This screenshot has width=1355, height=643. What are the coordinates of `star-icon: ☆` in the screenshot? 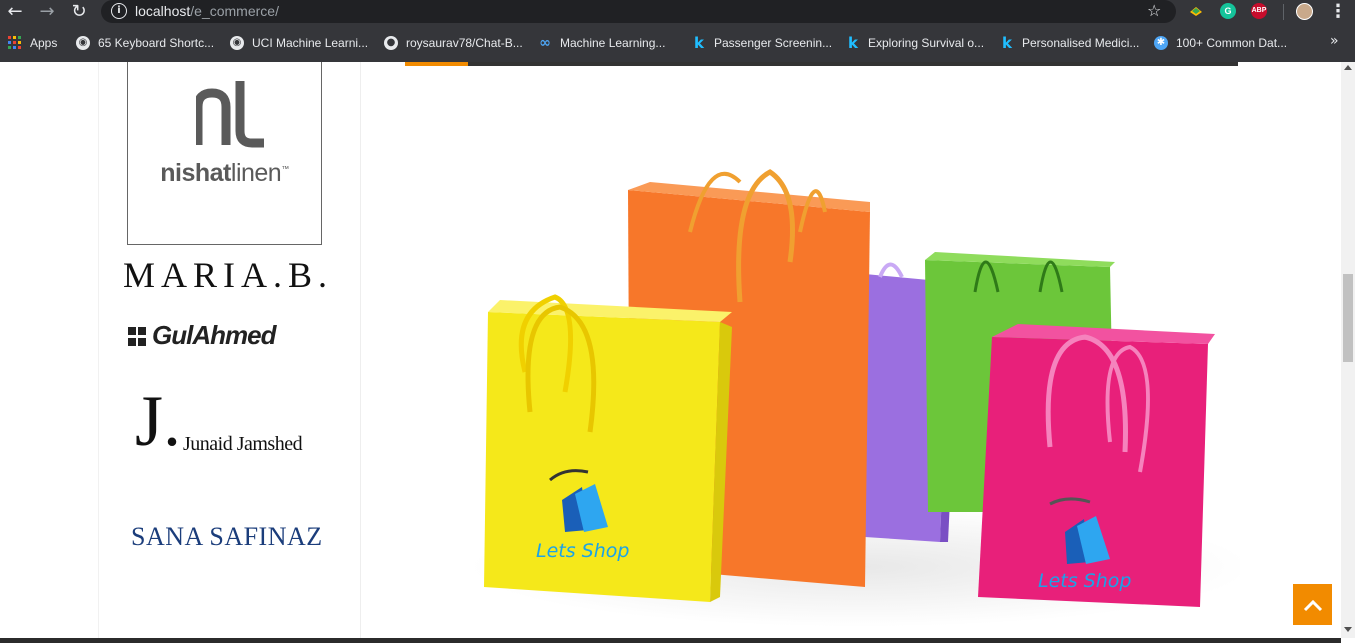 It's located at (1154, 10).